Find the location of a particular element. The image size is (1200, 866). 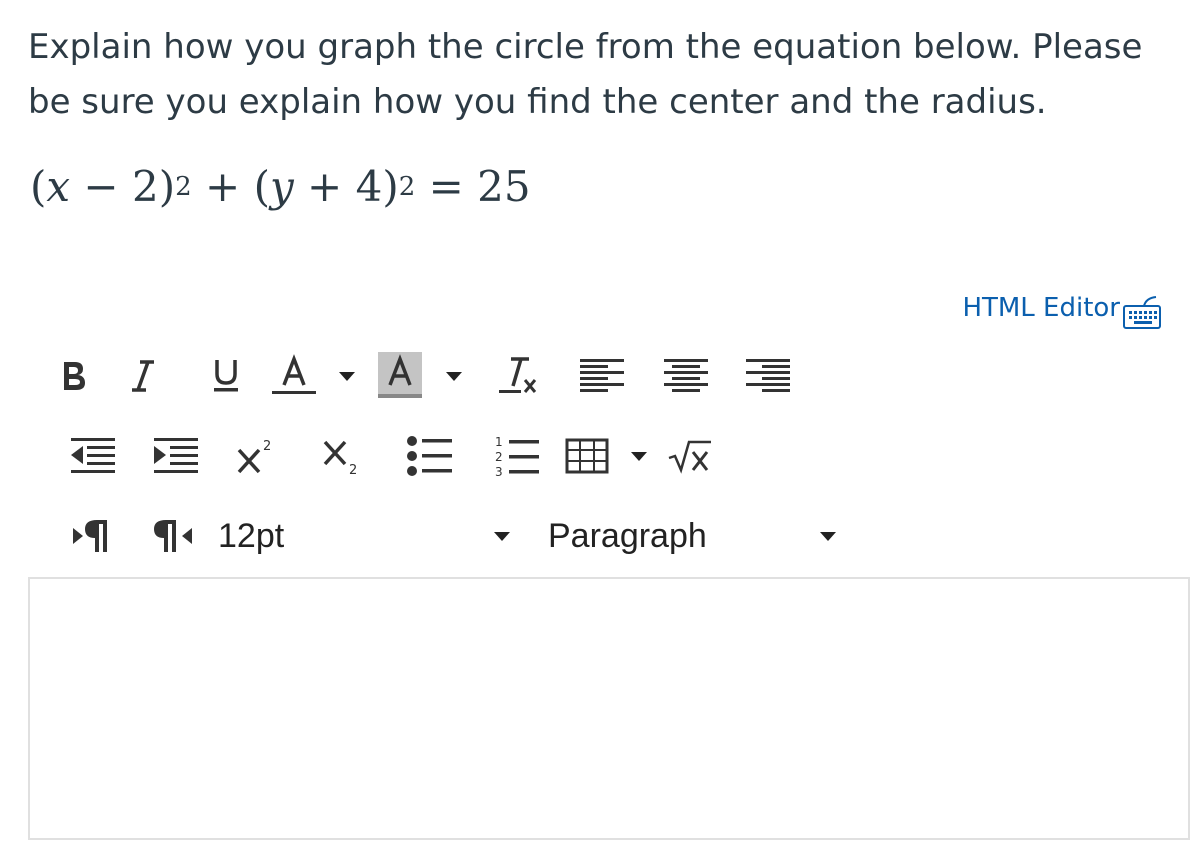

square-root-icon is located at coordinates (689, 457).